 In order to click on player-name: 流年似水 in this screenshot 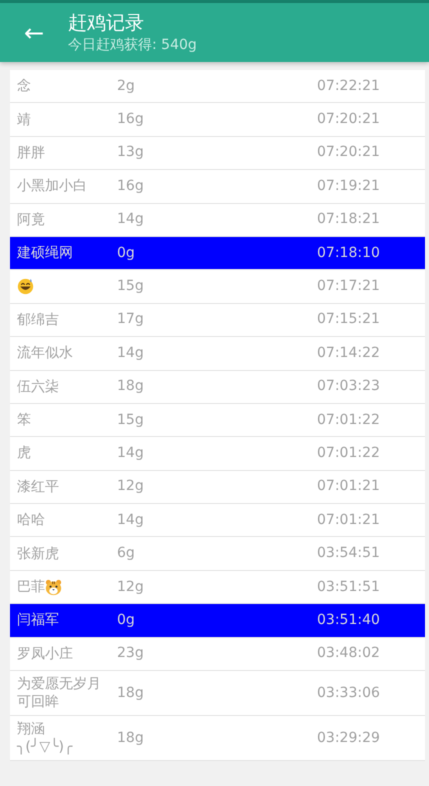, I will do `click(45, 353)`.